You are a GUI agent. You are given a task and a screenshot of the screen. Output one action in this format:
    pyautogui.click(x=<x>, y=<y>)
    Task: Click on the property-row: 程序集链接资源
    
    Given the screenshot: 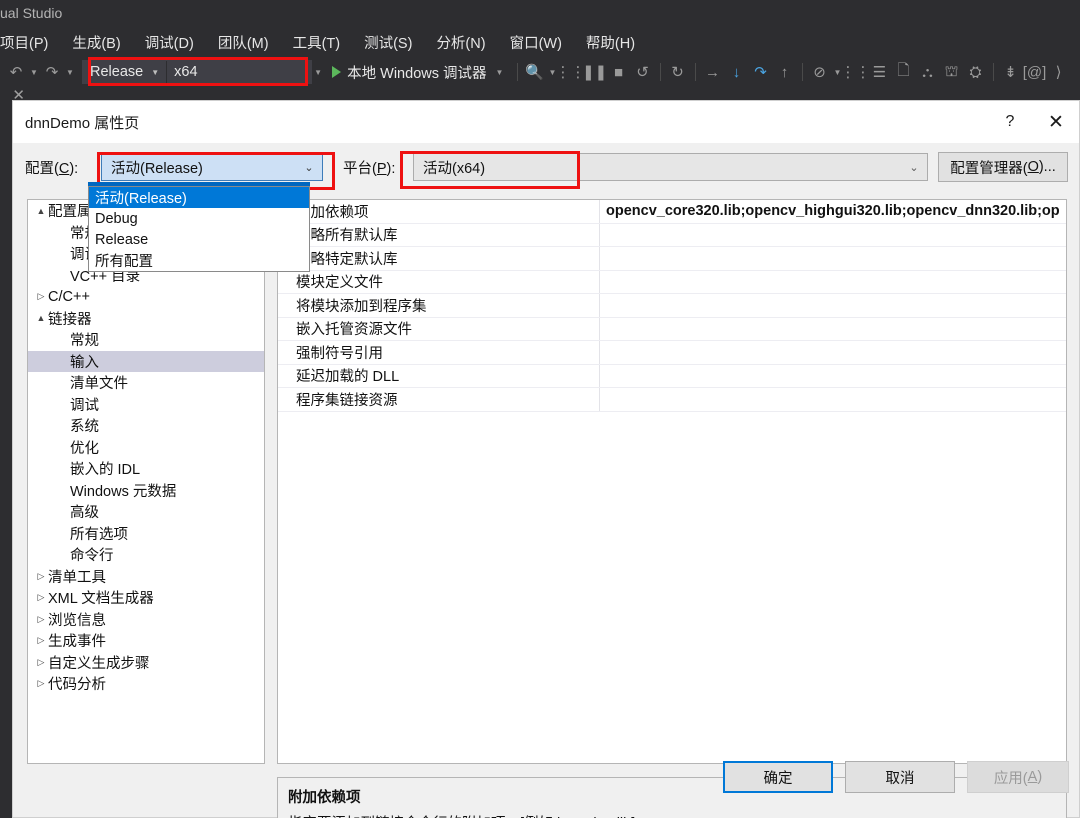 What is the action you would take?
    pyautogui.click(x=672, y=400)
    